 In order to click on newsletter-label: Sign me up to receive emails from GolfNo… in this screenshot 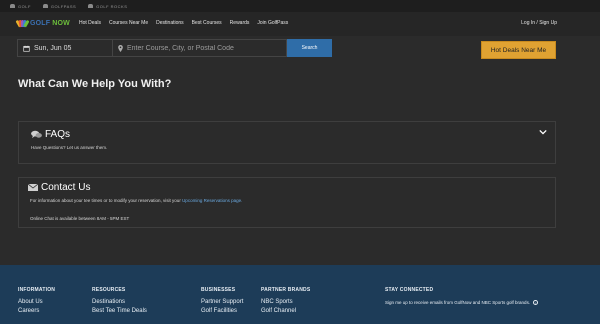, I will do `click(458, 302)`.